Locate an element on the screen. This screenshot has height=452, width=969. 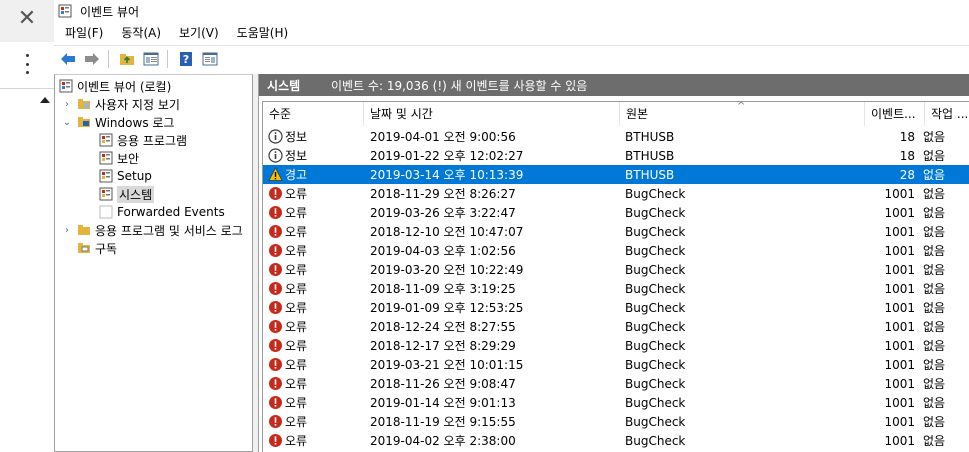
tree-item-setup-log: Setup is located at coordinates (125, 176).